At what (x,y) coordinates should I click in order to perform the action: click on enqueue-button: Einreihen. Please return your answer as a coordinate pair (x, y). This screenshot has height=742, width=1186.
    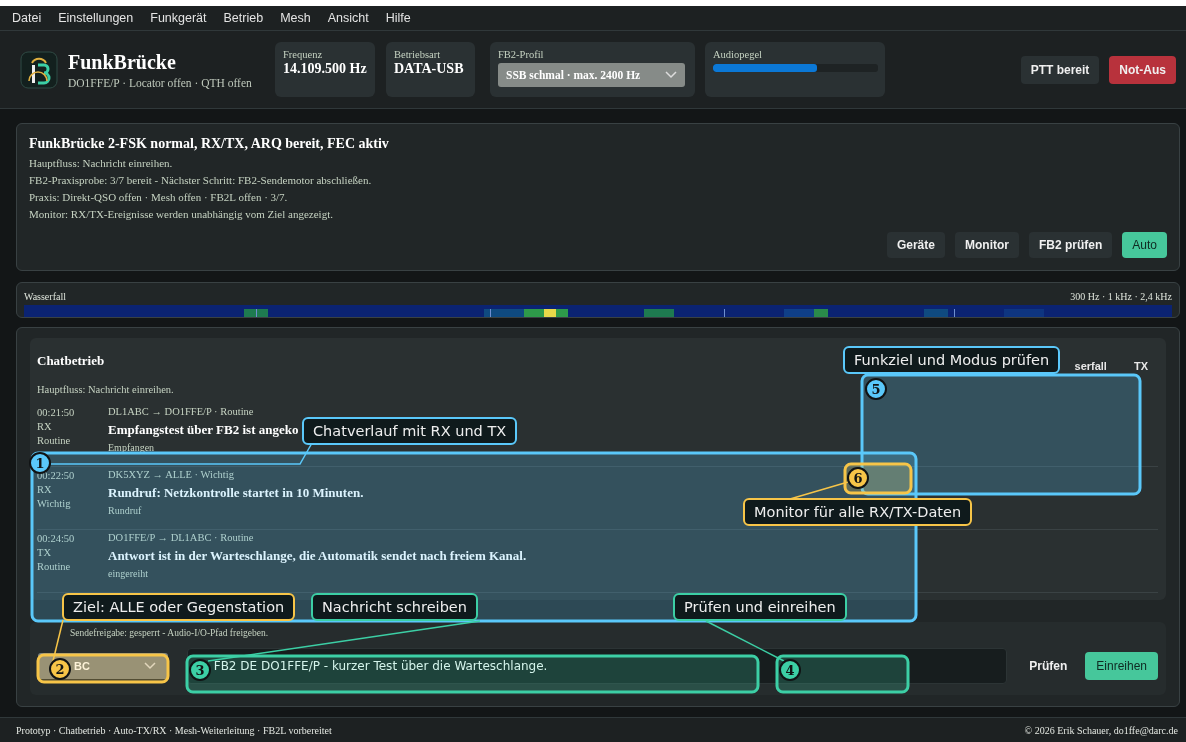
    Looking at the image, I should click on (1121, 666).